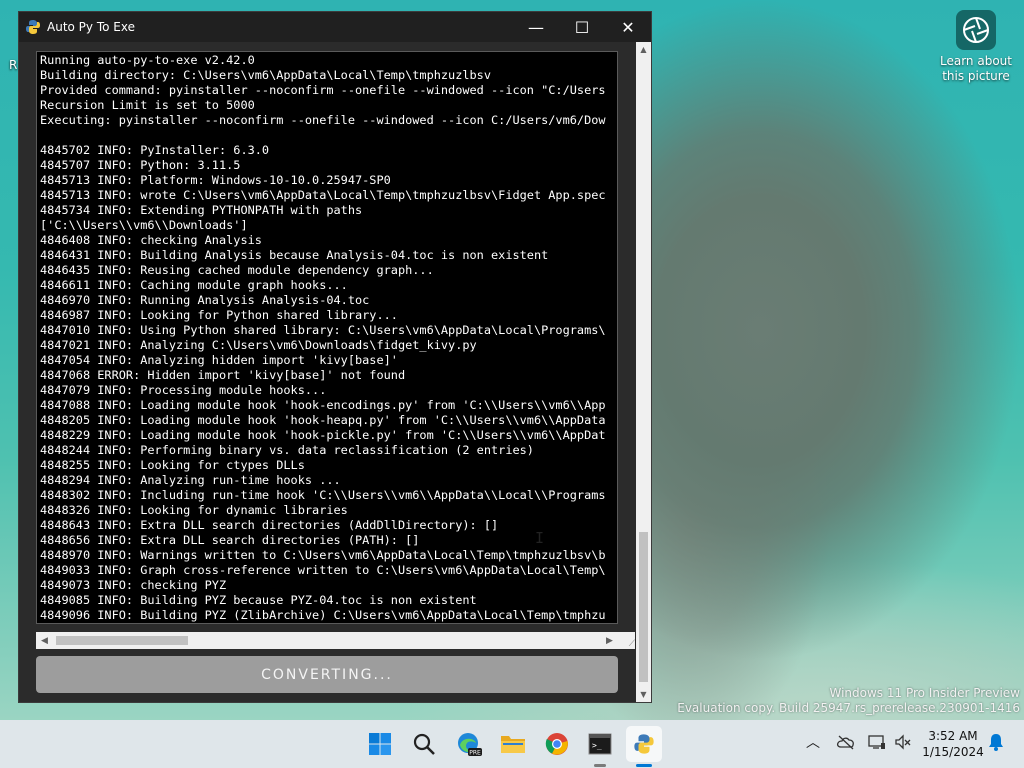 This screenshot has height=768, width=1024. Describe the element at coordinates (626, 640) in the screenshot. I see `resize-grip-icon: ⟋` at that location.